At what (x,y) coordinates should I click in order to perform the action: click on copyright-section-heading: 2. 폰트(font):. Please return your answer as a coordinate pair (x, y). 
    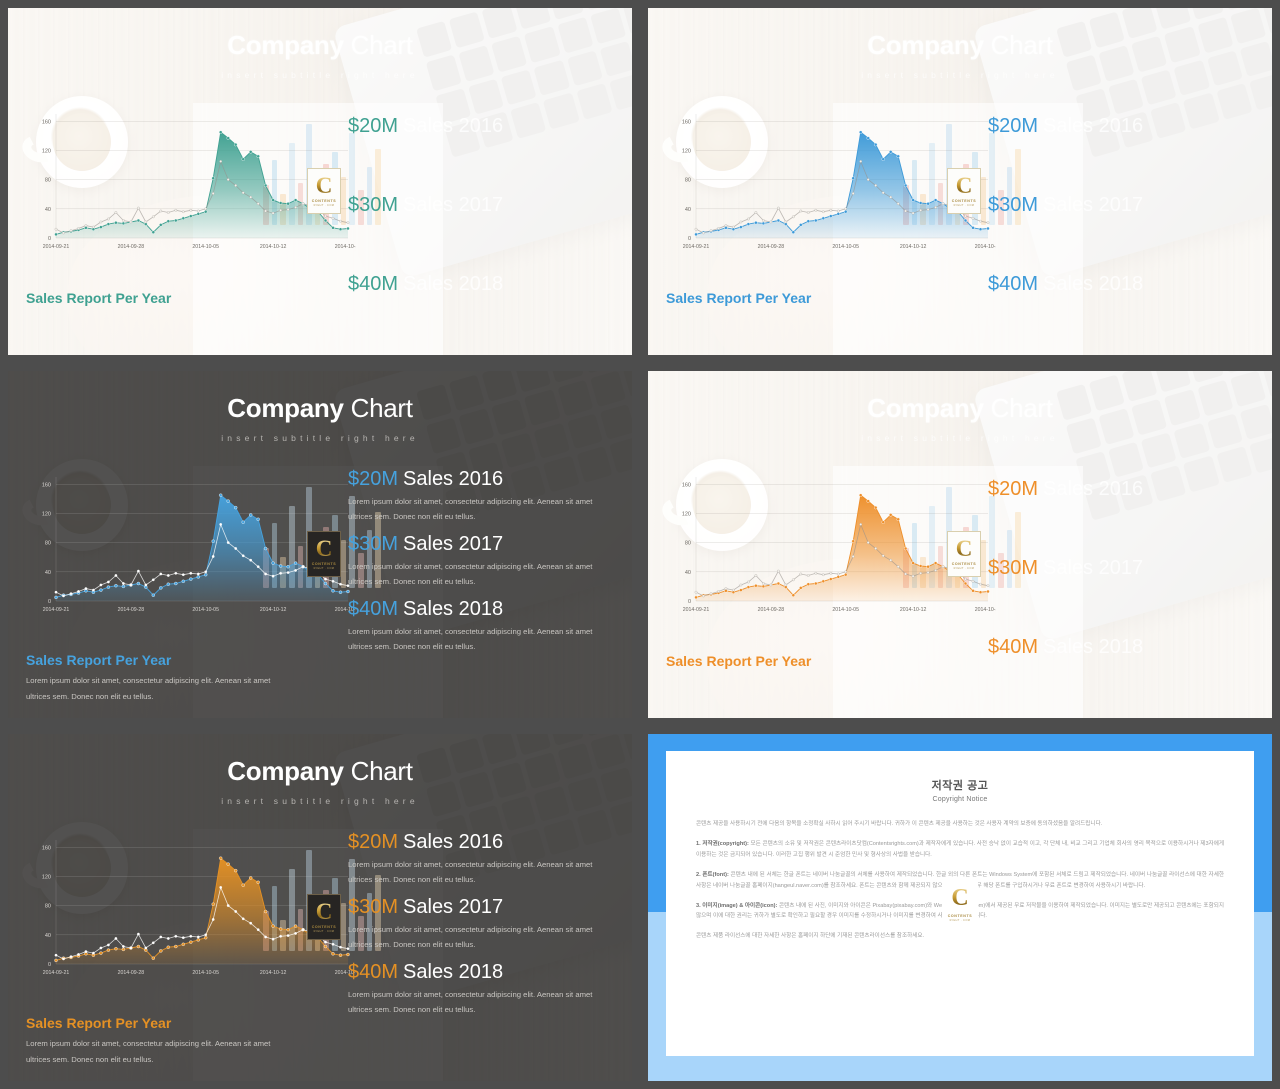
    Looking at the image, I should click on (712, 874).